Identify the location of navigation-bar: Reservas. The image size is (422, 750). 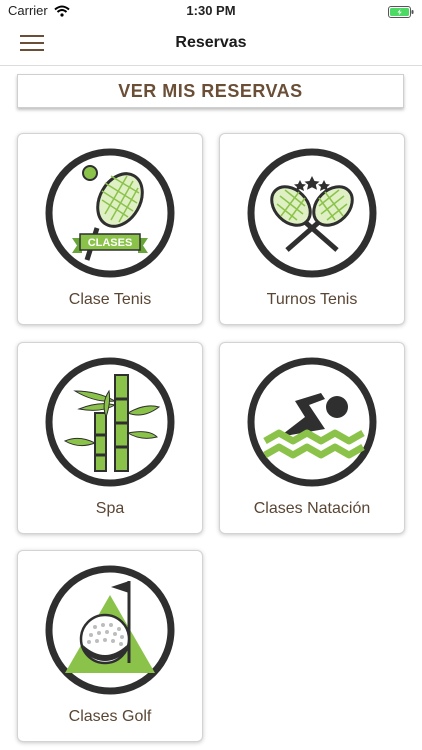
(211, 44).